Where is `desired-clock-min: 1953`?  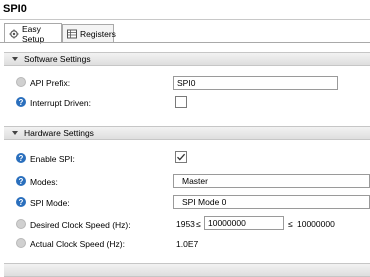 desired-clock-min: 1953 is located at coordinates (185, 224).